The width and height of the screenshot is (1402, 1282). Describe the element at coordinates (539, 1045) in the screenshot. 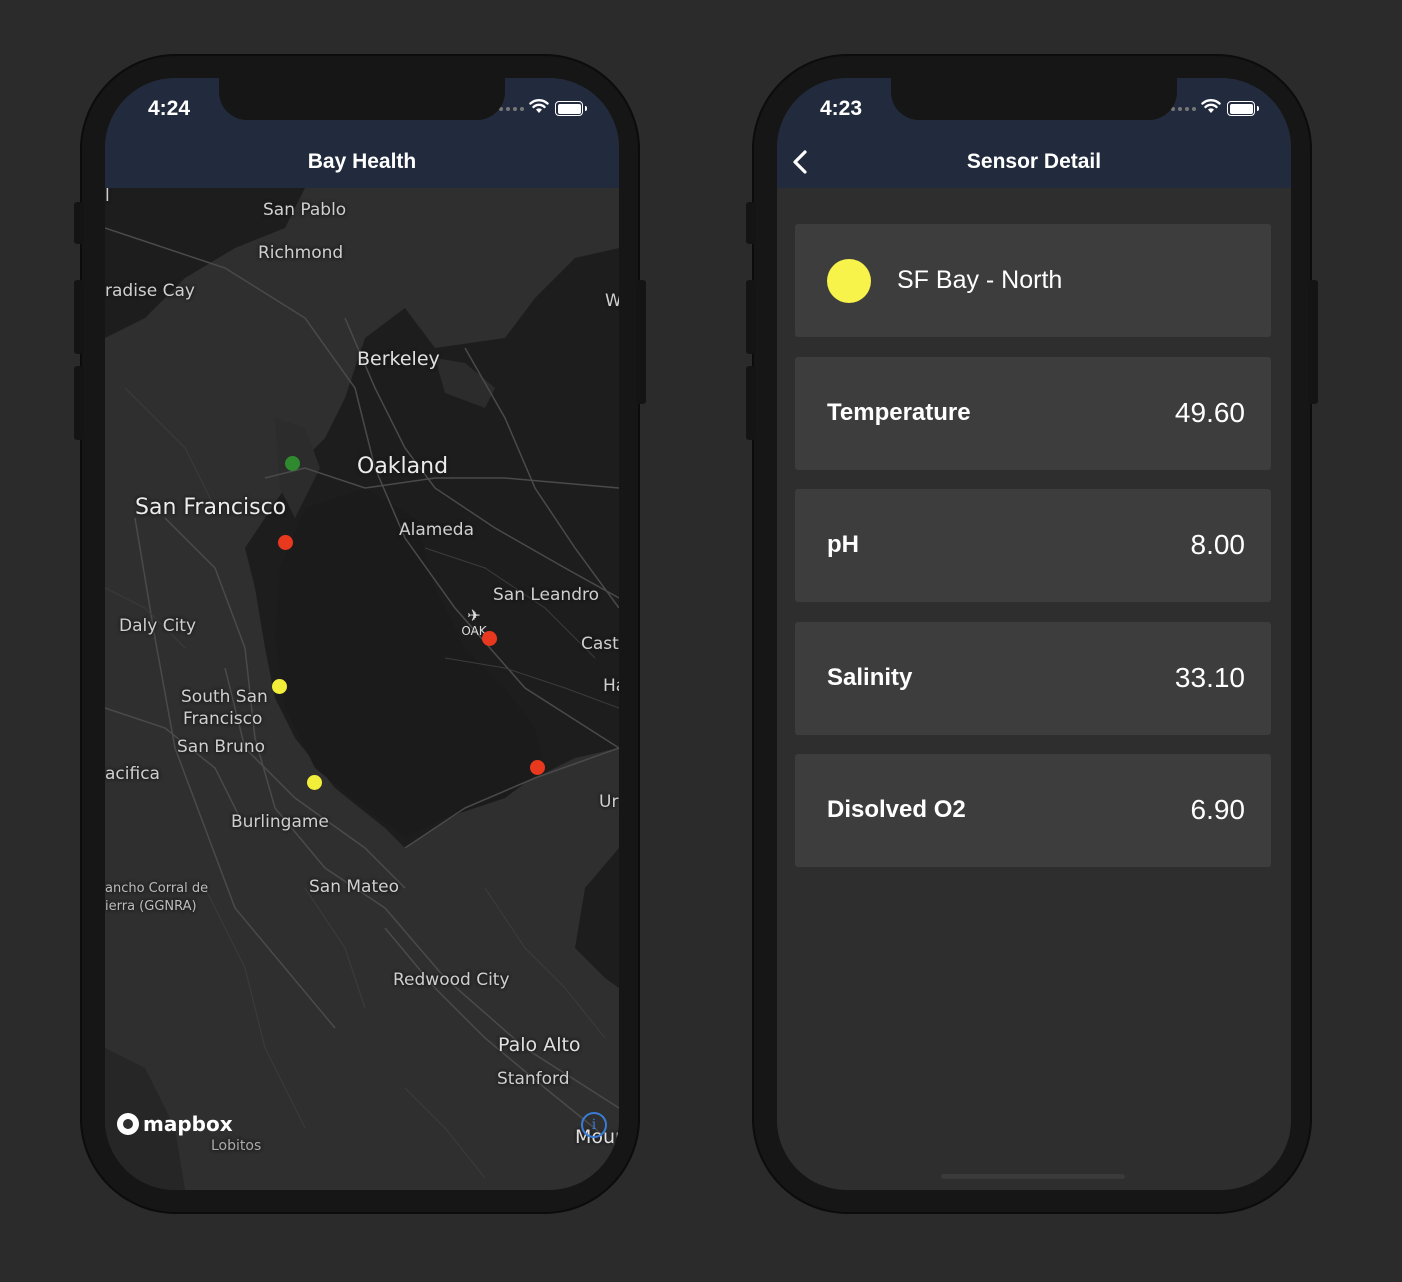

I see `map-label-palo-alto: Palo Alto` at that location.